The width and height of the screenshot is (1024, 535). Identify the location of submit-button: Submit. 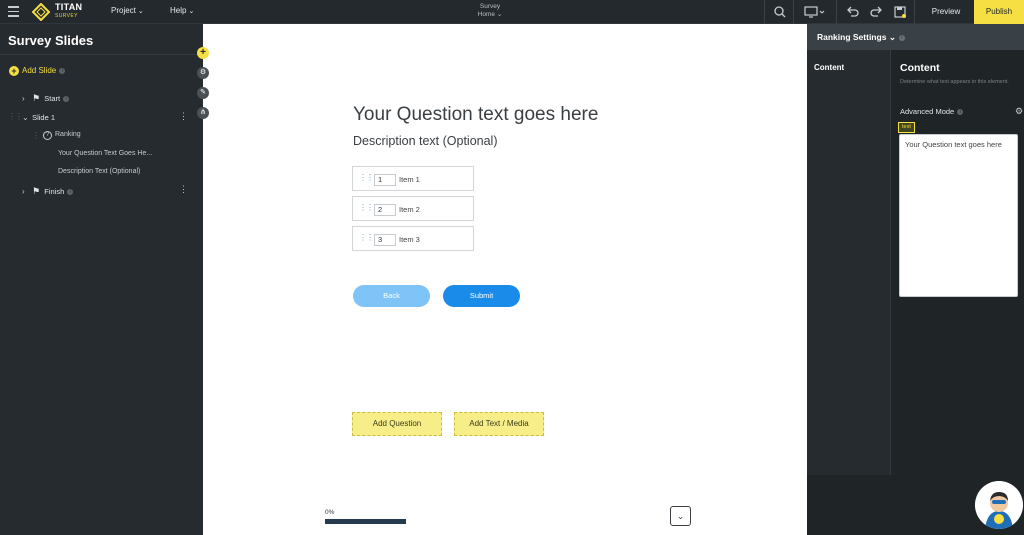
(481, 296).